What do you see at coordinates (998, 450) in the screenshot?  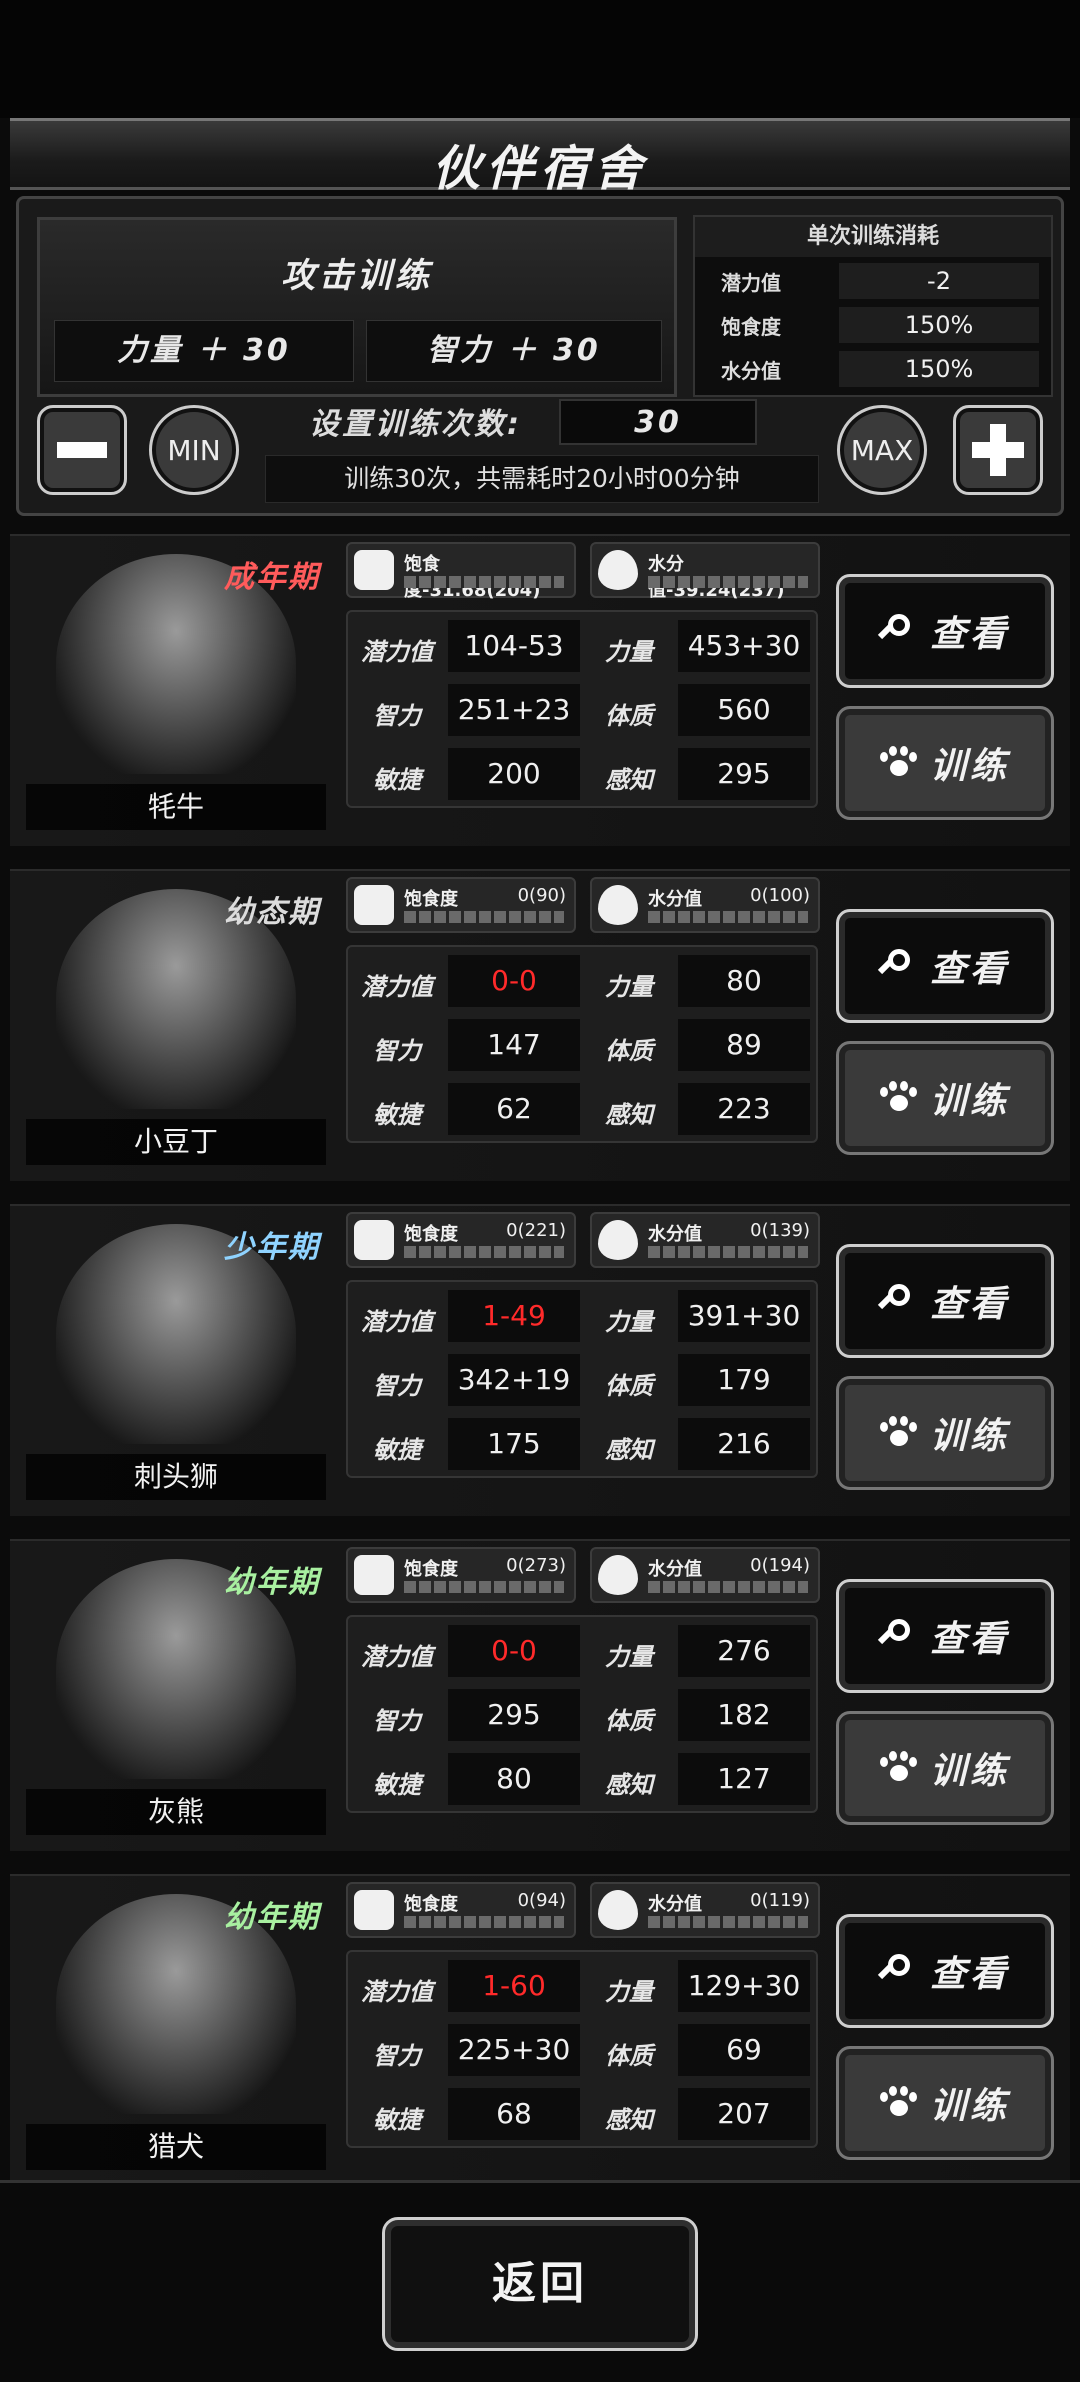 I see `increase-button` at bounding box center [998, 450].